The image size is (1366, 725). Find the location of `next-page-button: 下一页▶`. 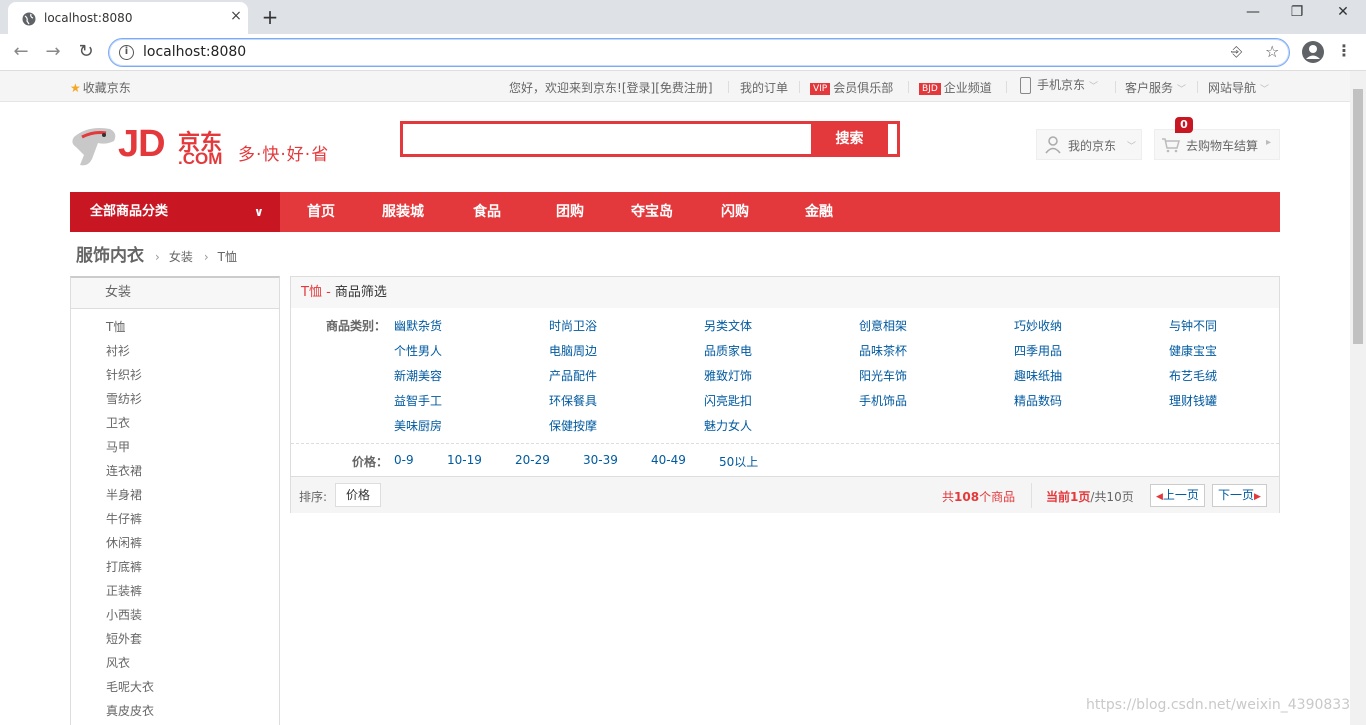

next-page-button: 下一页▶ is located at coordinates (1239, 495).